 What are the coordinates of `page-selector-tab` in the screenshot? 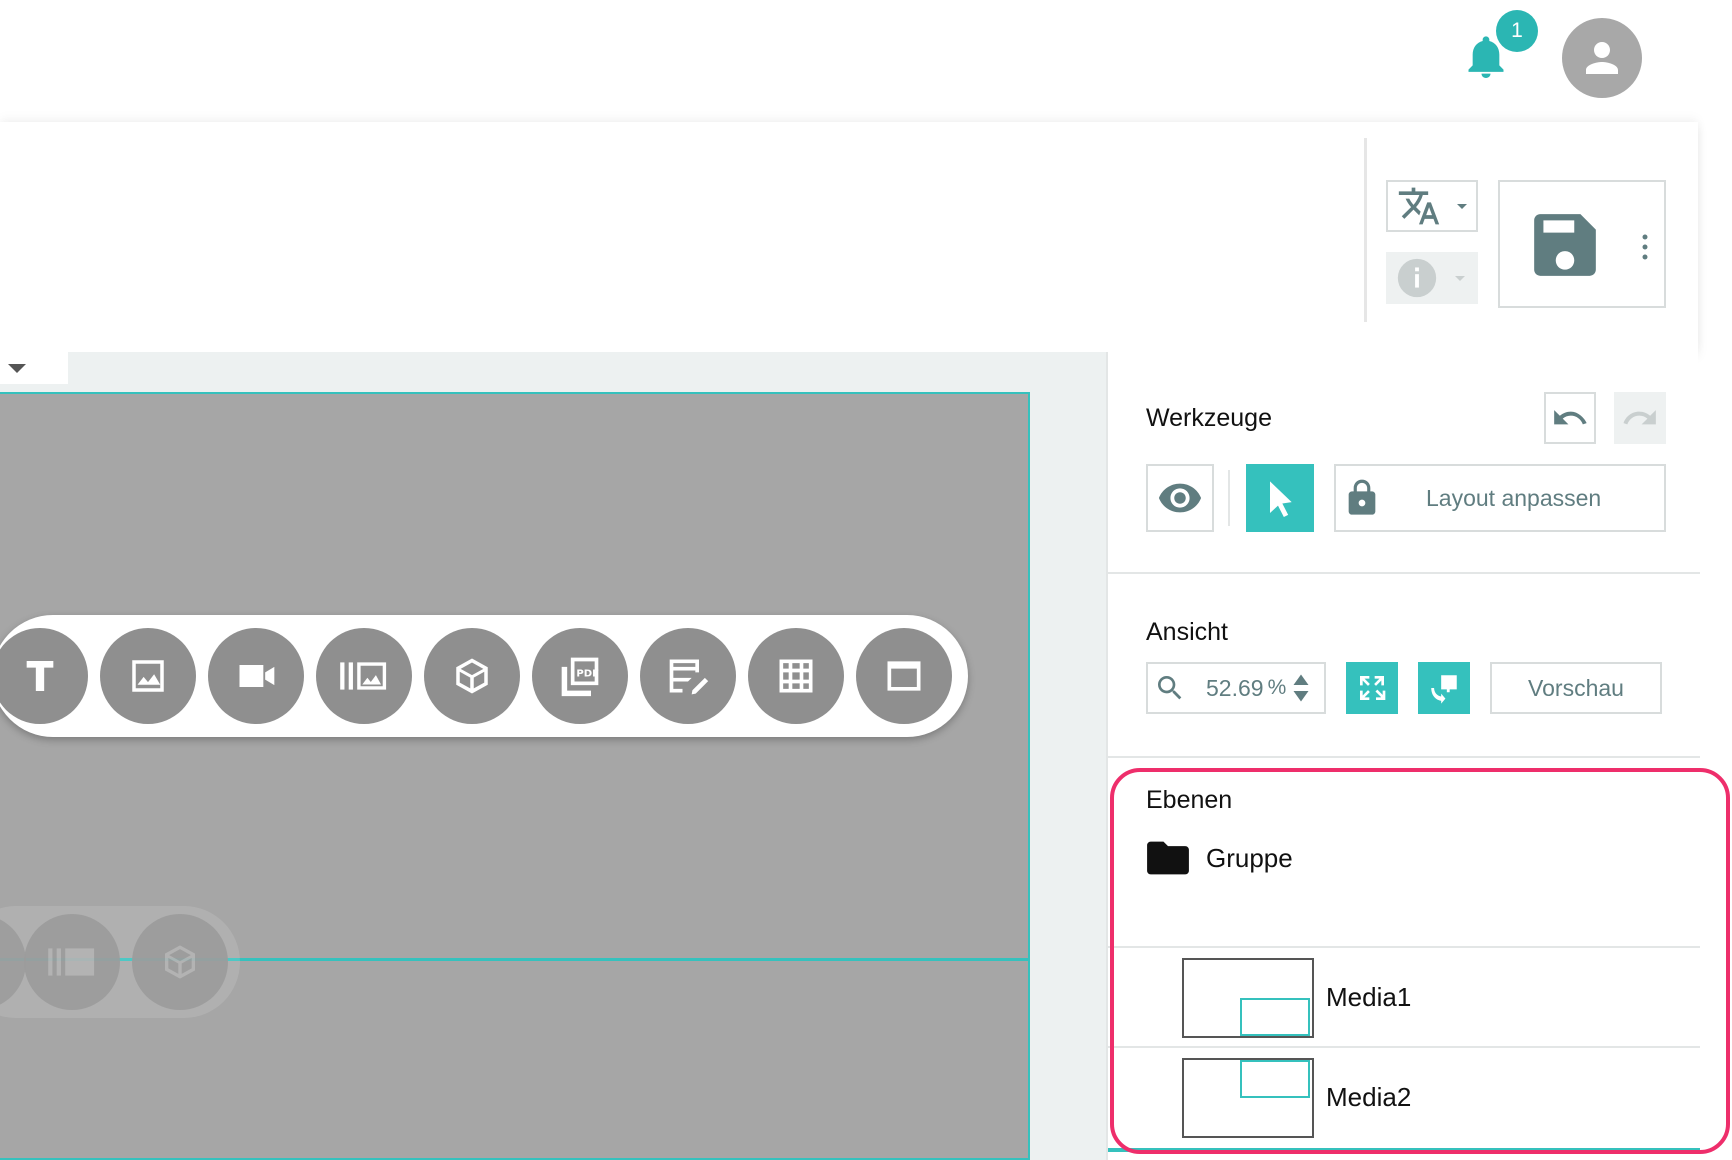 It's located at (34, 368).